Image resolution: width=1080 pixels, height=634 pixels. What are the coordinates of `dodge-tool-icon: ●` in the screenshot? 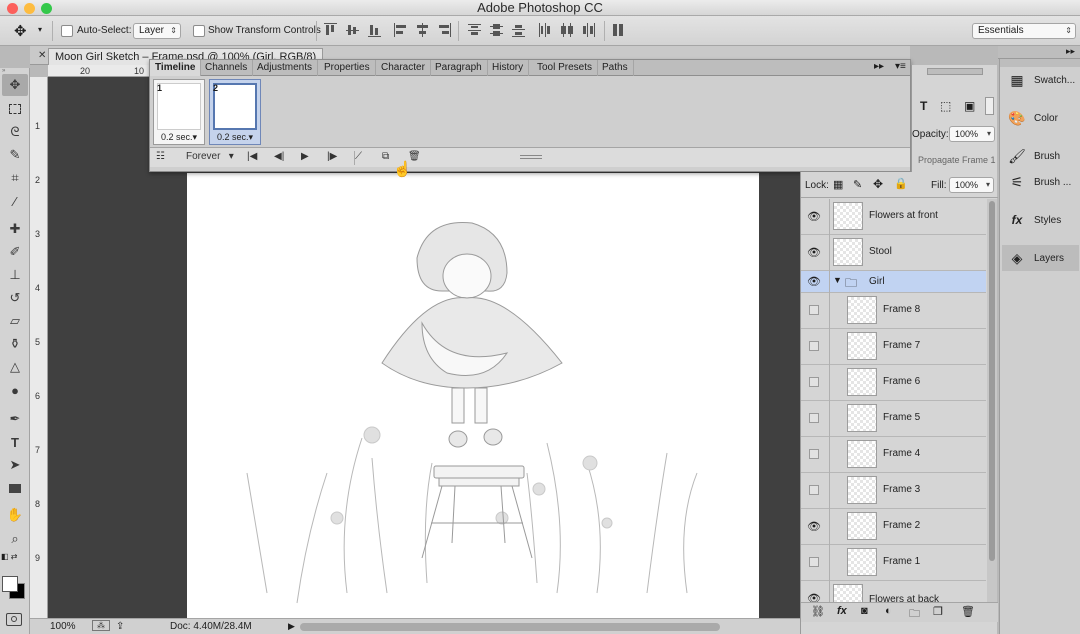 It's located at (15, 390).